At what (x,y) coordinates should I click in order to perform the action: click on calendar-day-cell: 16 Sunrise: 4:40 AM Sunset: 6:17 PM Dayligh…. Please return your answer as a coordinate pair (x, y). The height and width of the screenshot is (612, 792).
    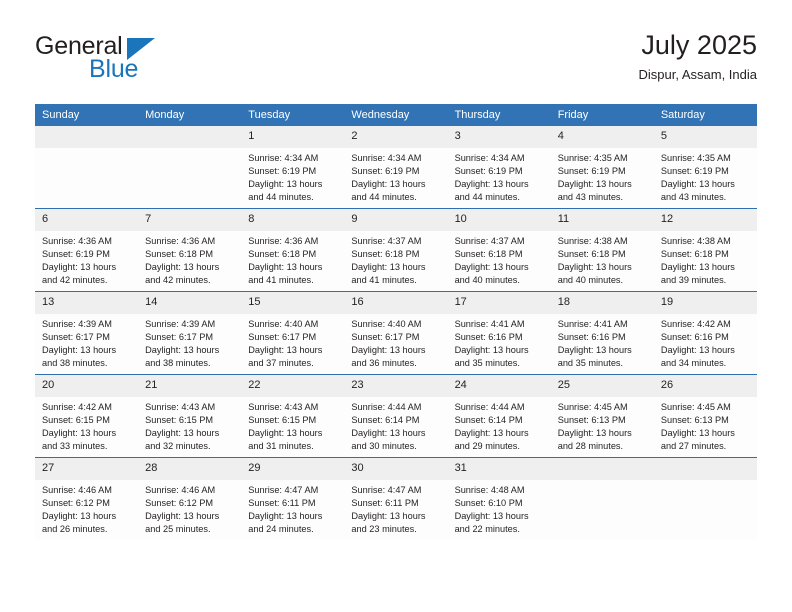
    Looking at the image, I should click on (396, 333).